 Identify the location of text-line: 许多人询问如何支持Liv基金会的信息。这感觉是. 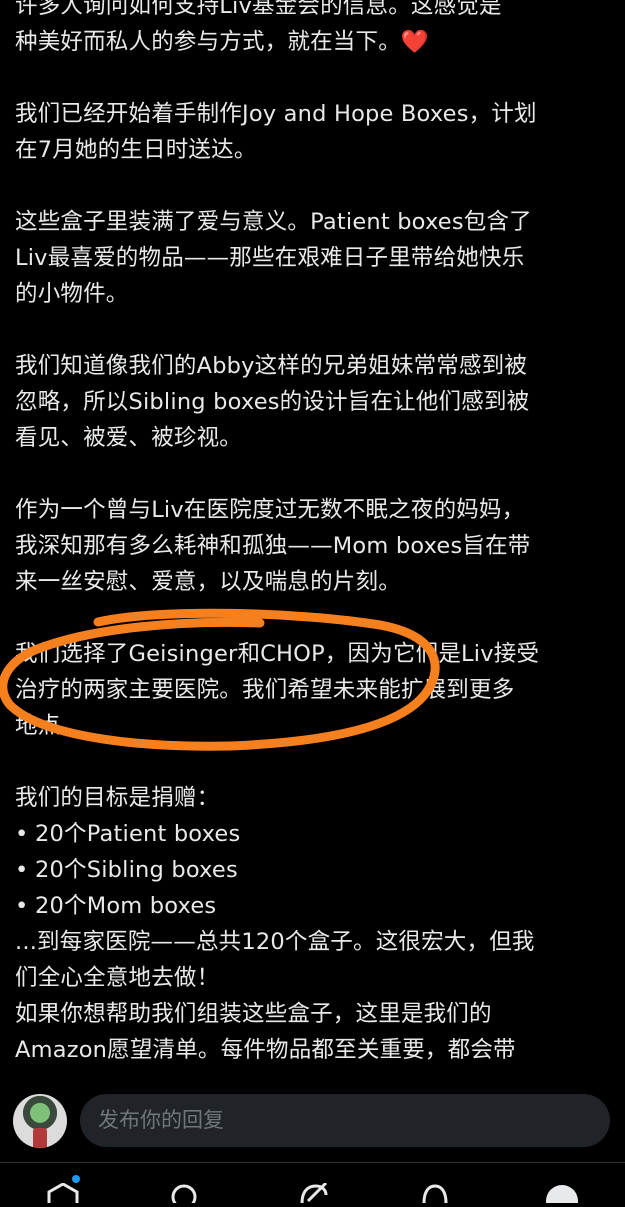
(258, 9).